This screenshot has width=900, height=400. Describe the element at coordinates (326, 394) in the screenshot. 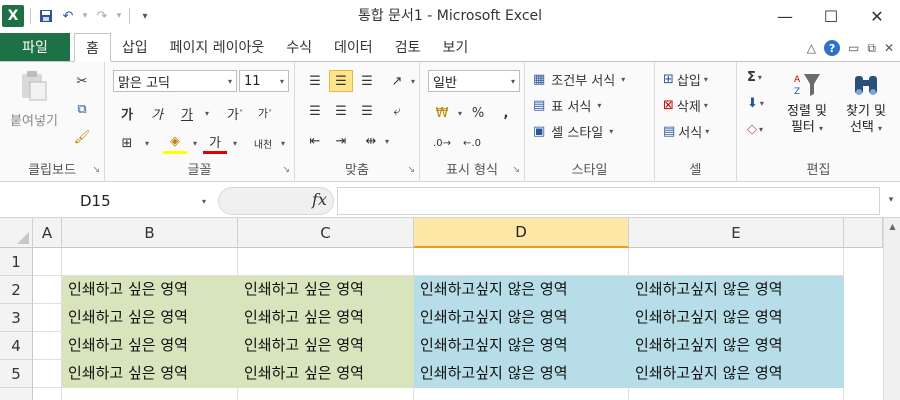

I see `cell-c6` at that location.